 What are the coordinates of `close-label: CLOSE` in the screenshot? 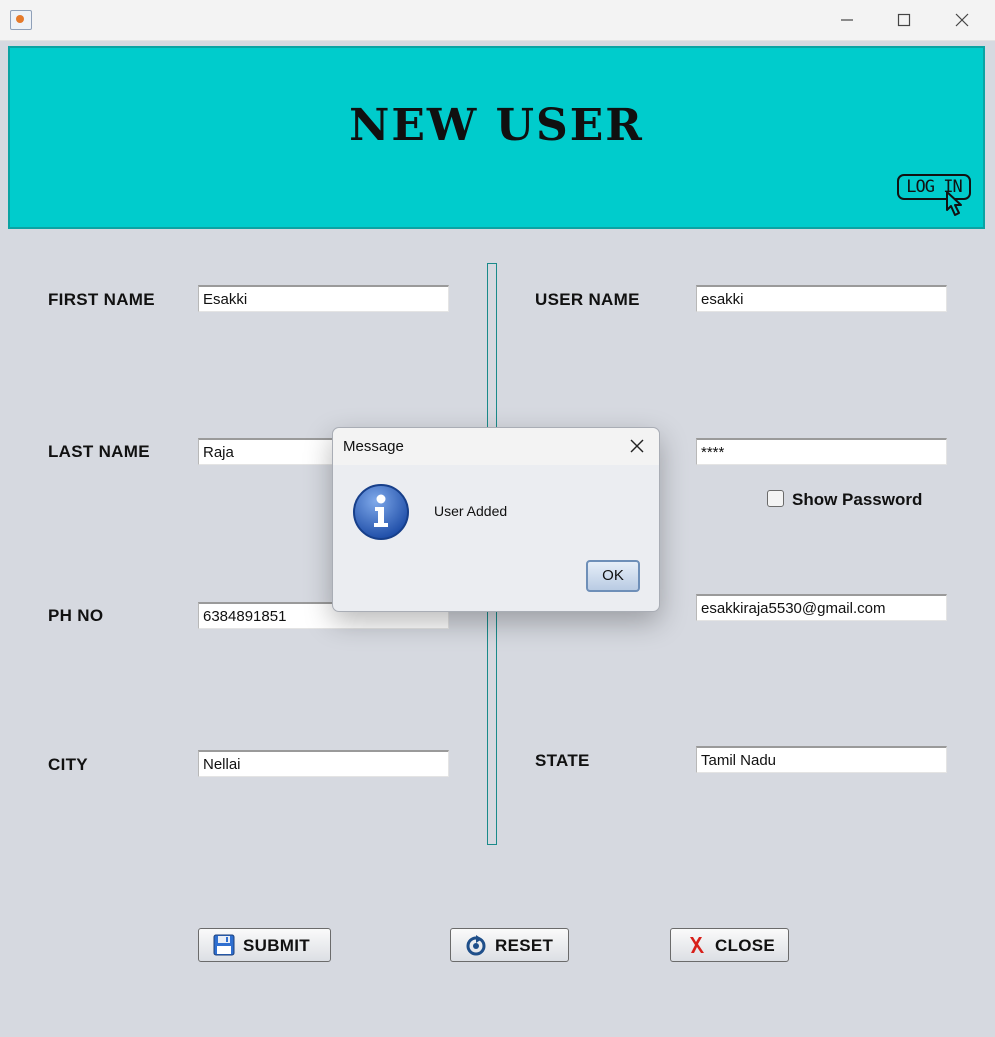 It's located at (745, 945).